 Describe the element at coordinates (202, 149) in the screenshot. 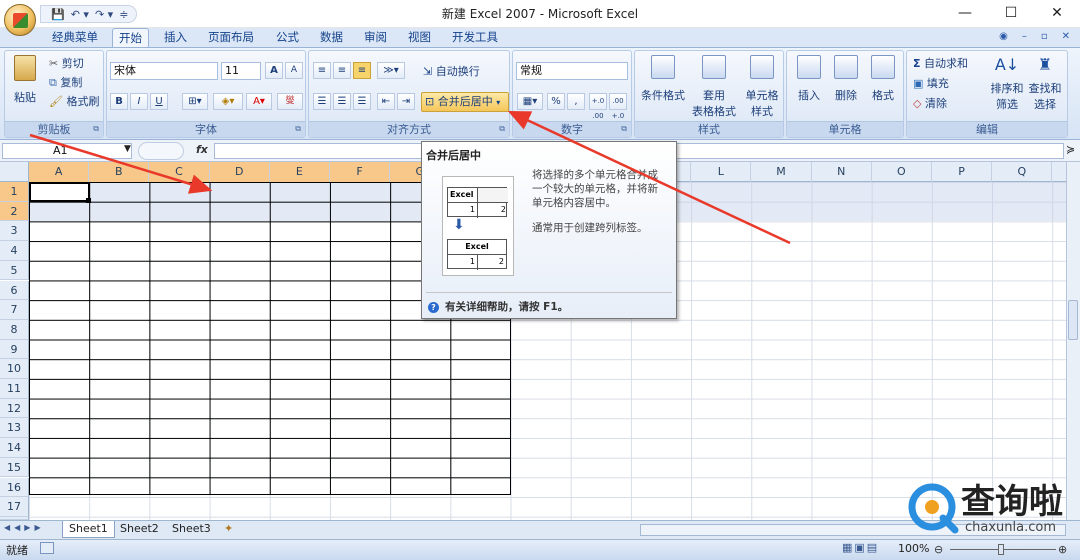

I see `insert-function-button: fx` at that location.